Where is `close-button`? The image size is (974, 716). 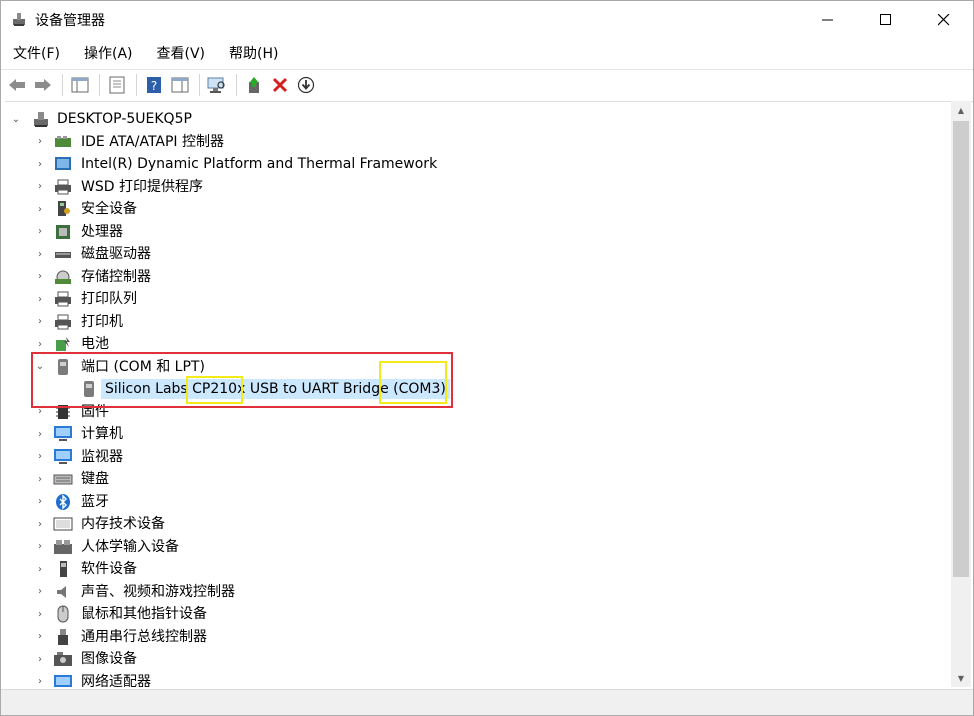
close-button is located at coordinates (944, 20).